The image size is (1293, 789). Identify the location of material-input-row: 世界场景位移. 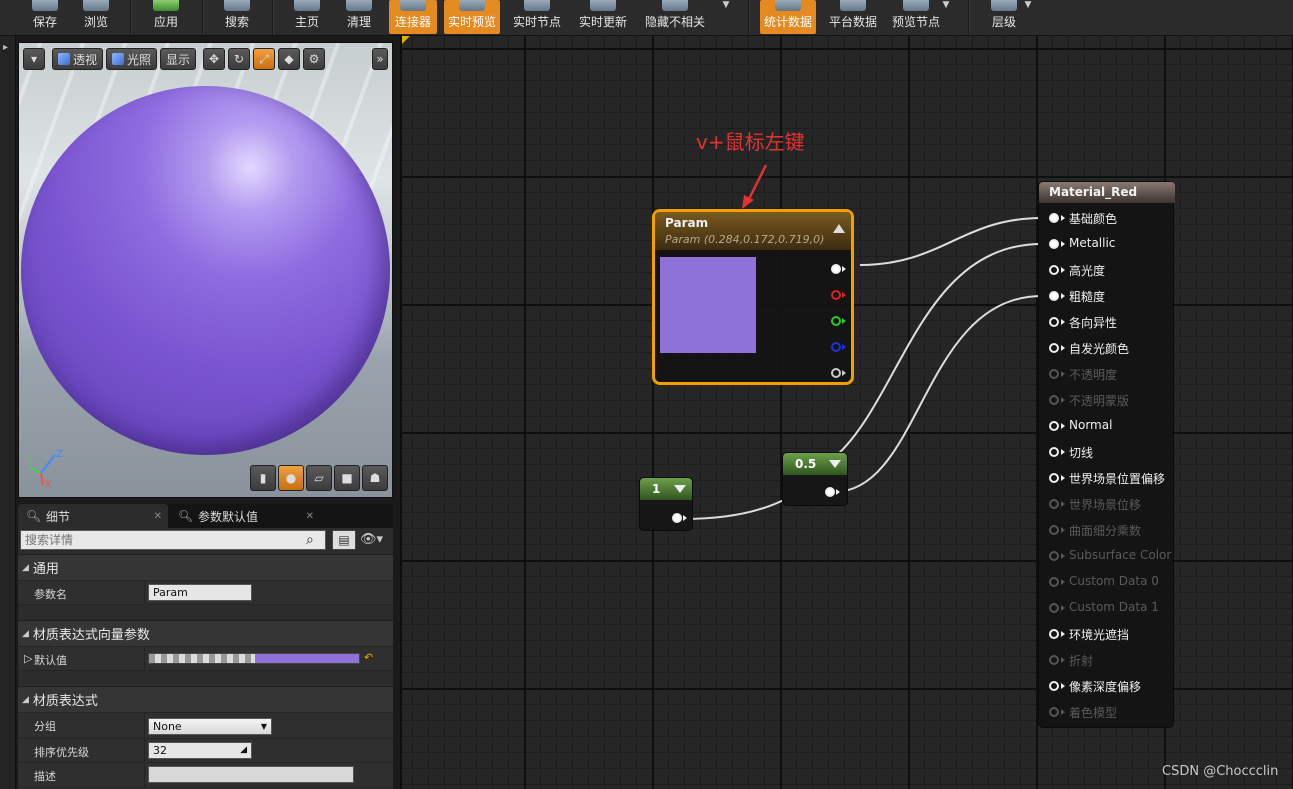
(1107, 504).